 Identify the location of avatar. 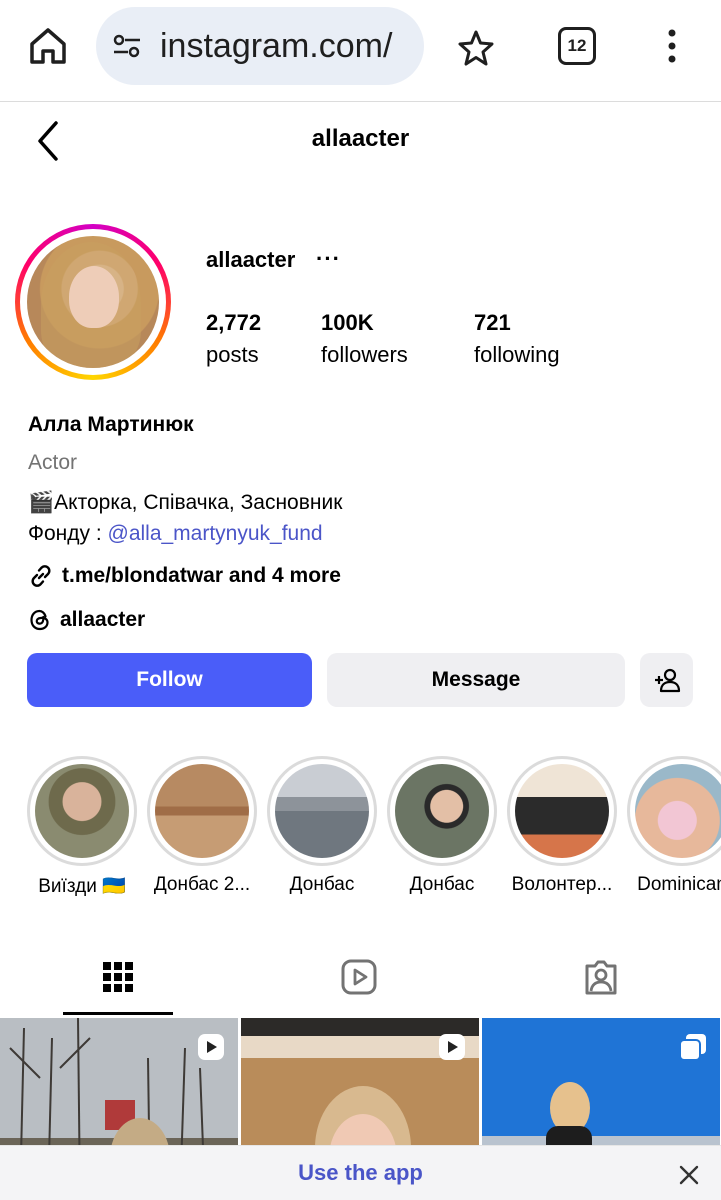
(93, 302).